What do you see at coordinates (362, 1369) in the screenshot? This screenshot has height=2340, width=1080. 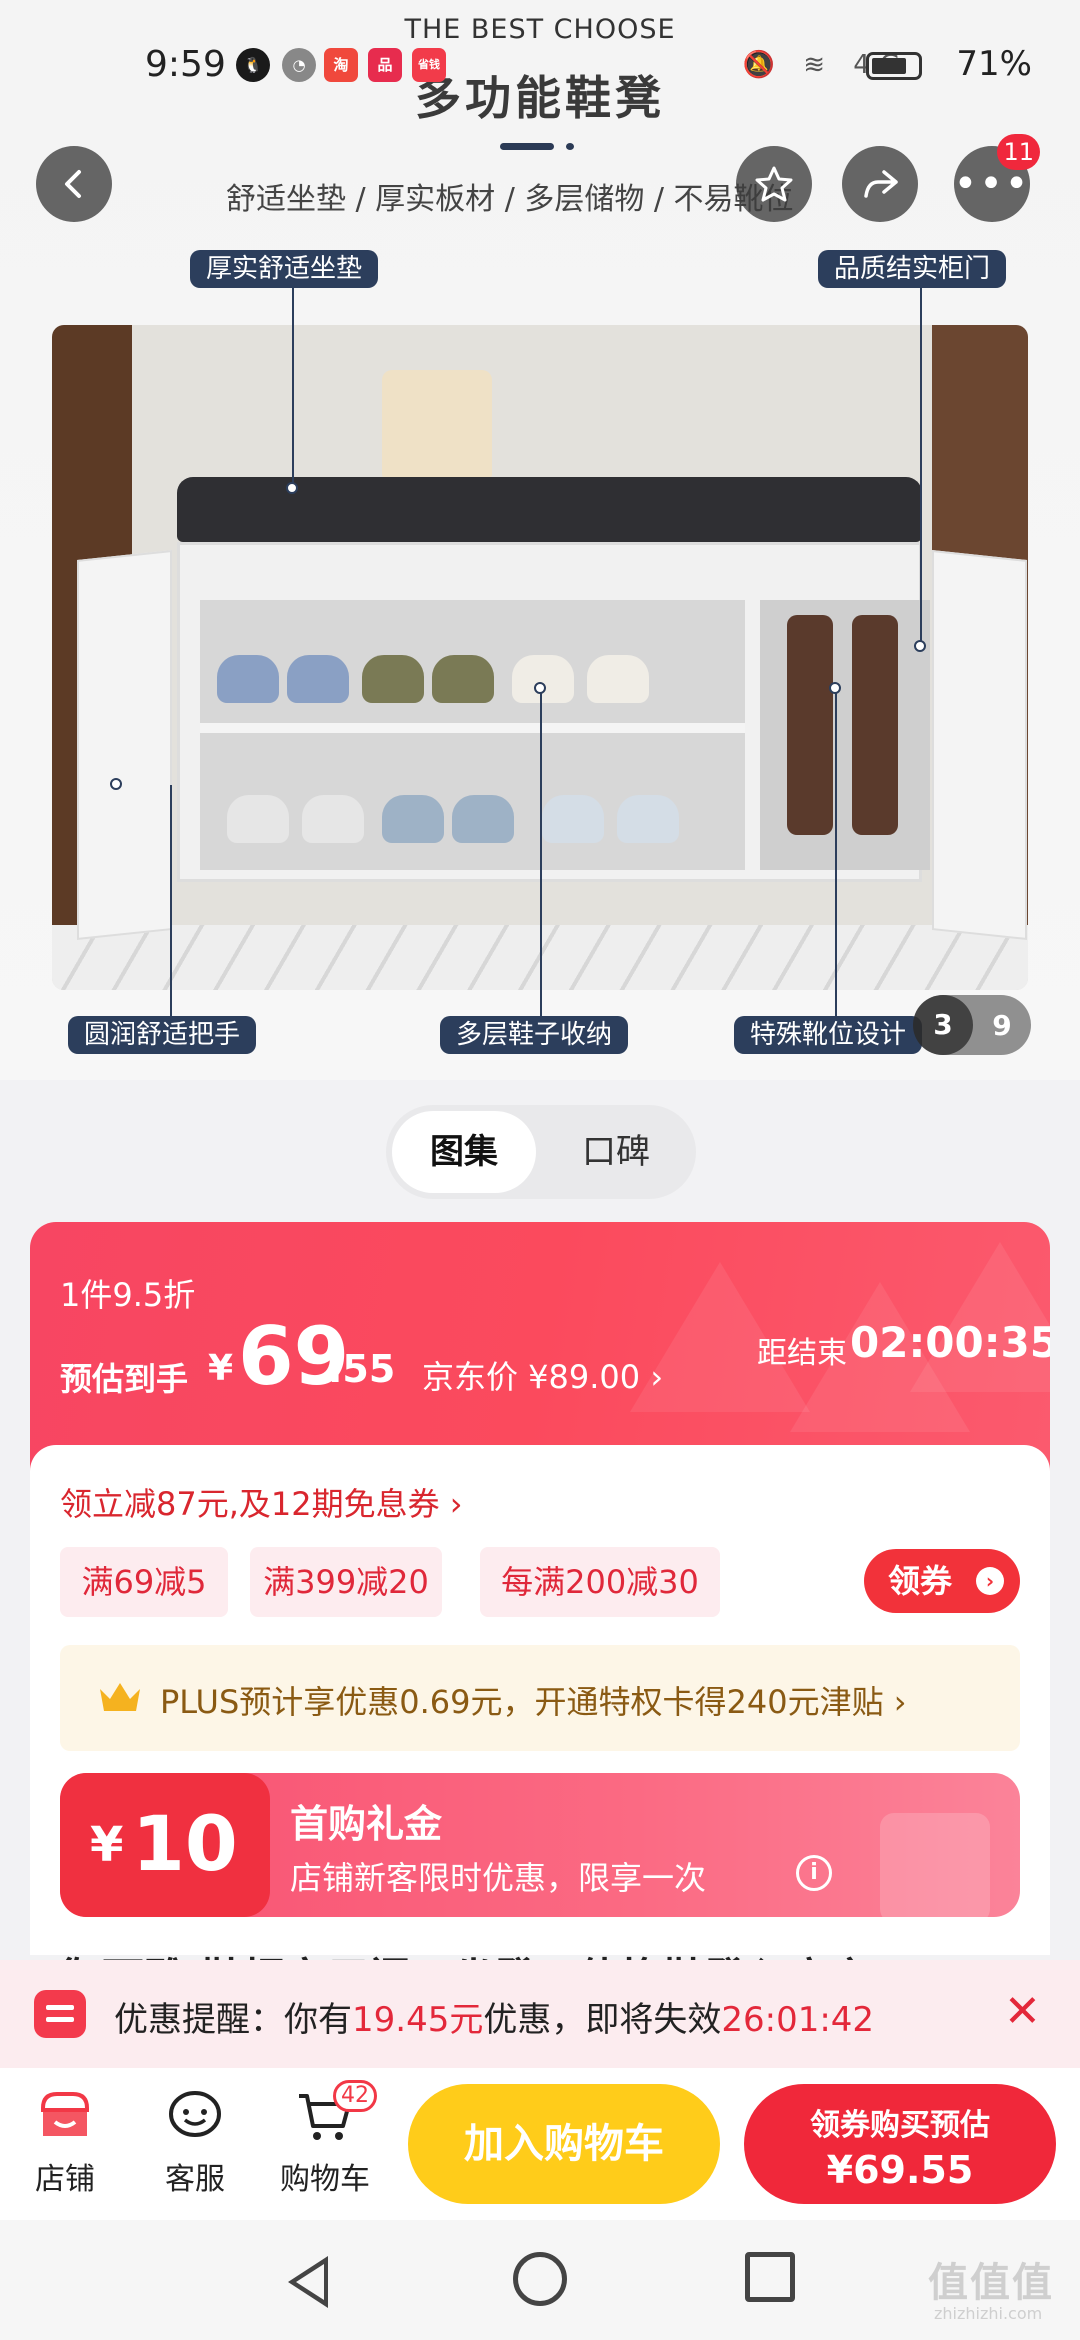 I see `estimated-price-decimal: .55` at bounding box center [362, 1369].